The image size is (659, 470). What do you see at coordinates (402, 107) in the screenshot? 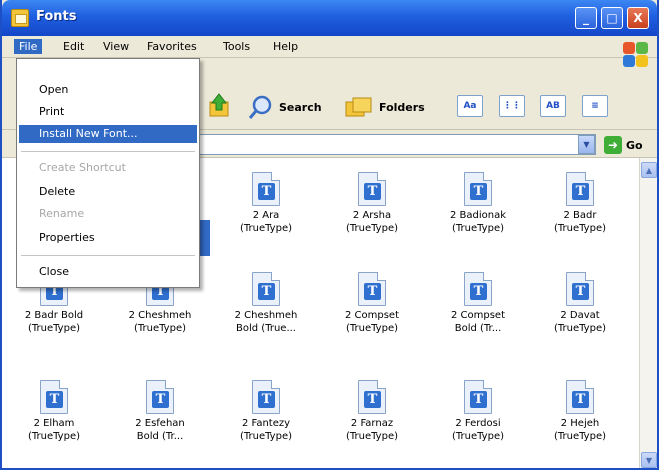
I see `folders-label: Folders` at bounding box center [402, 107].